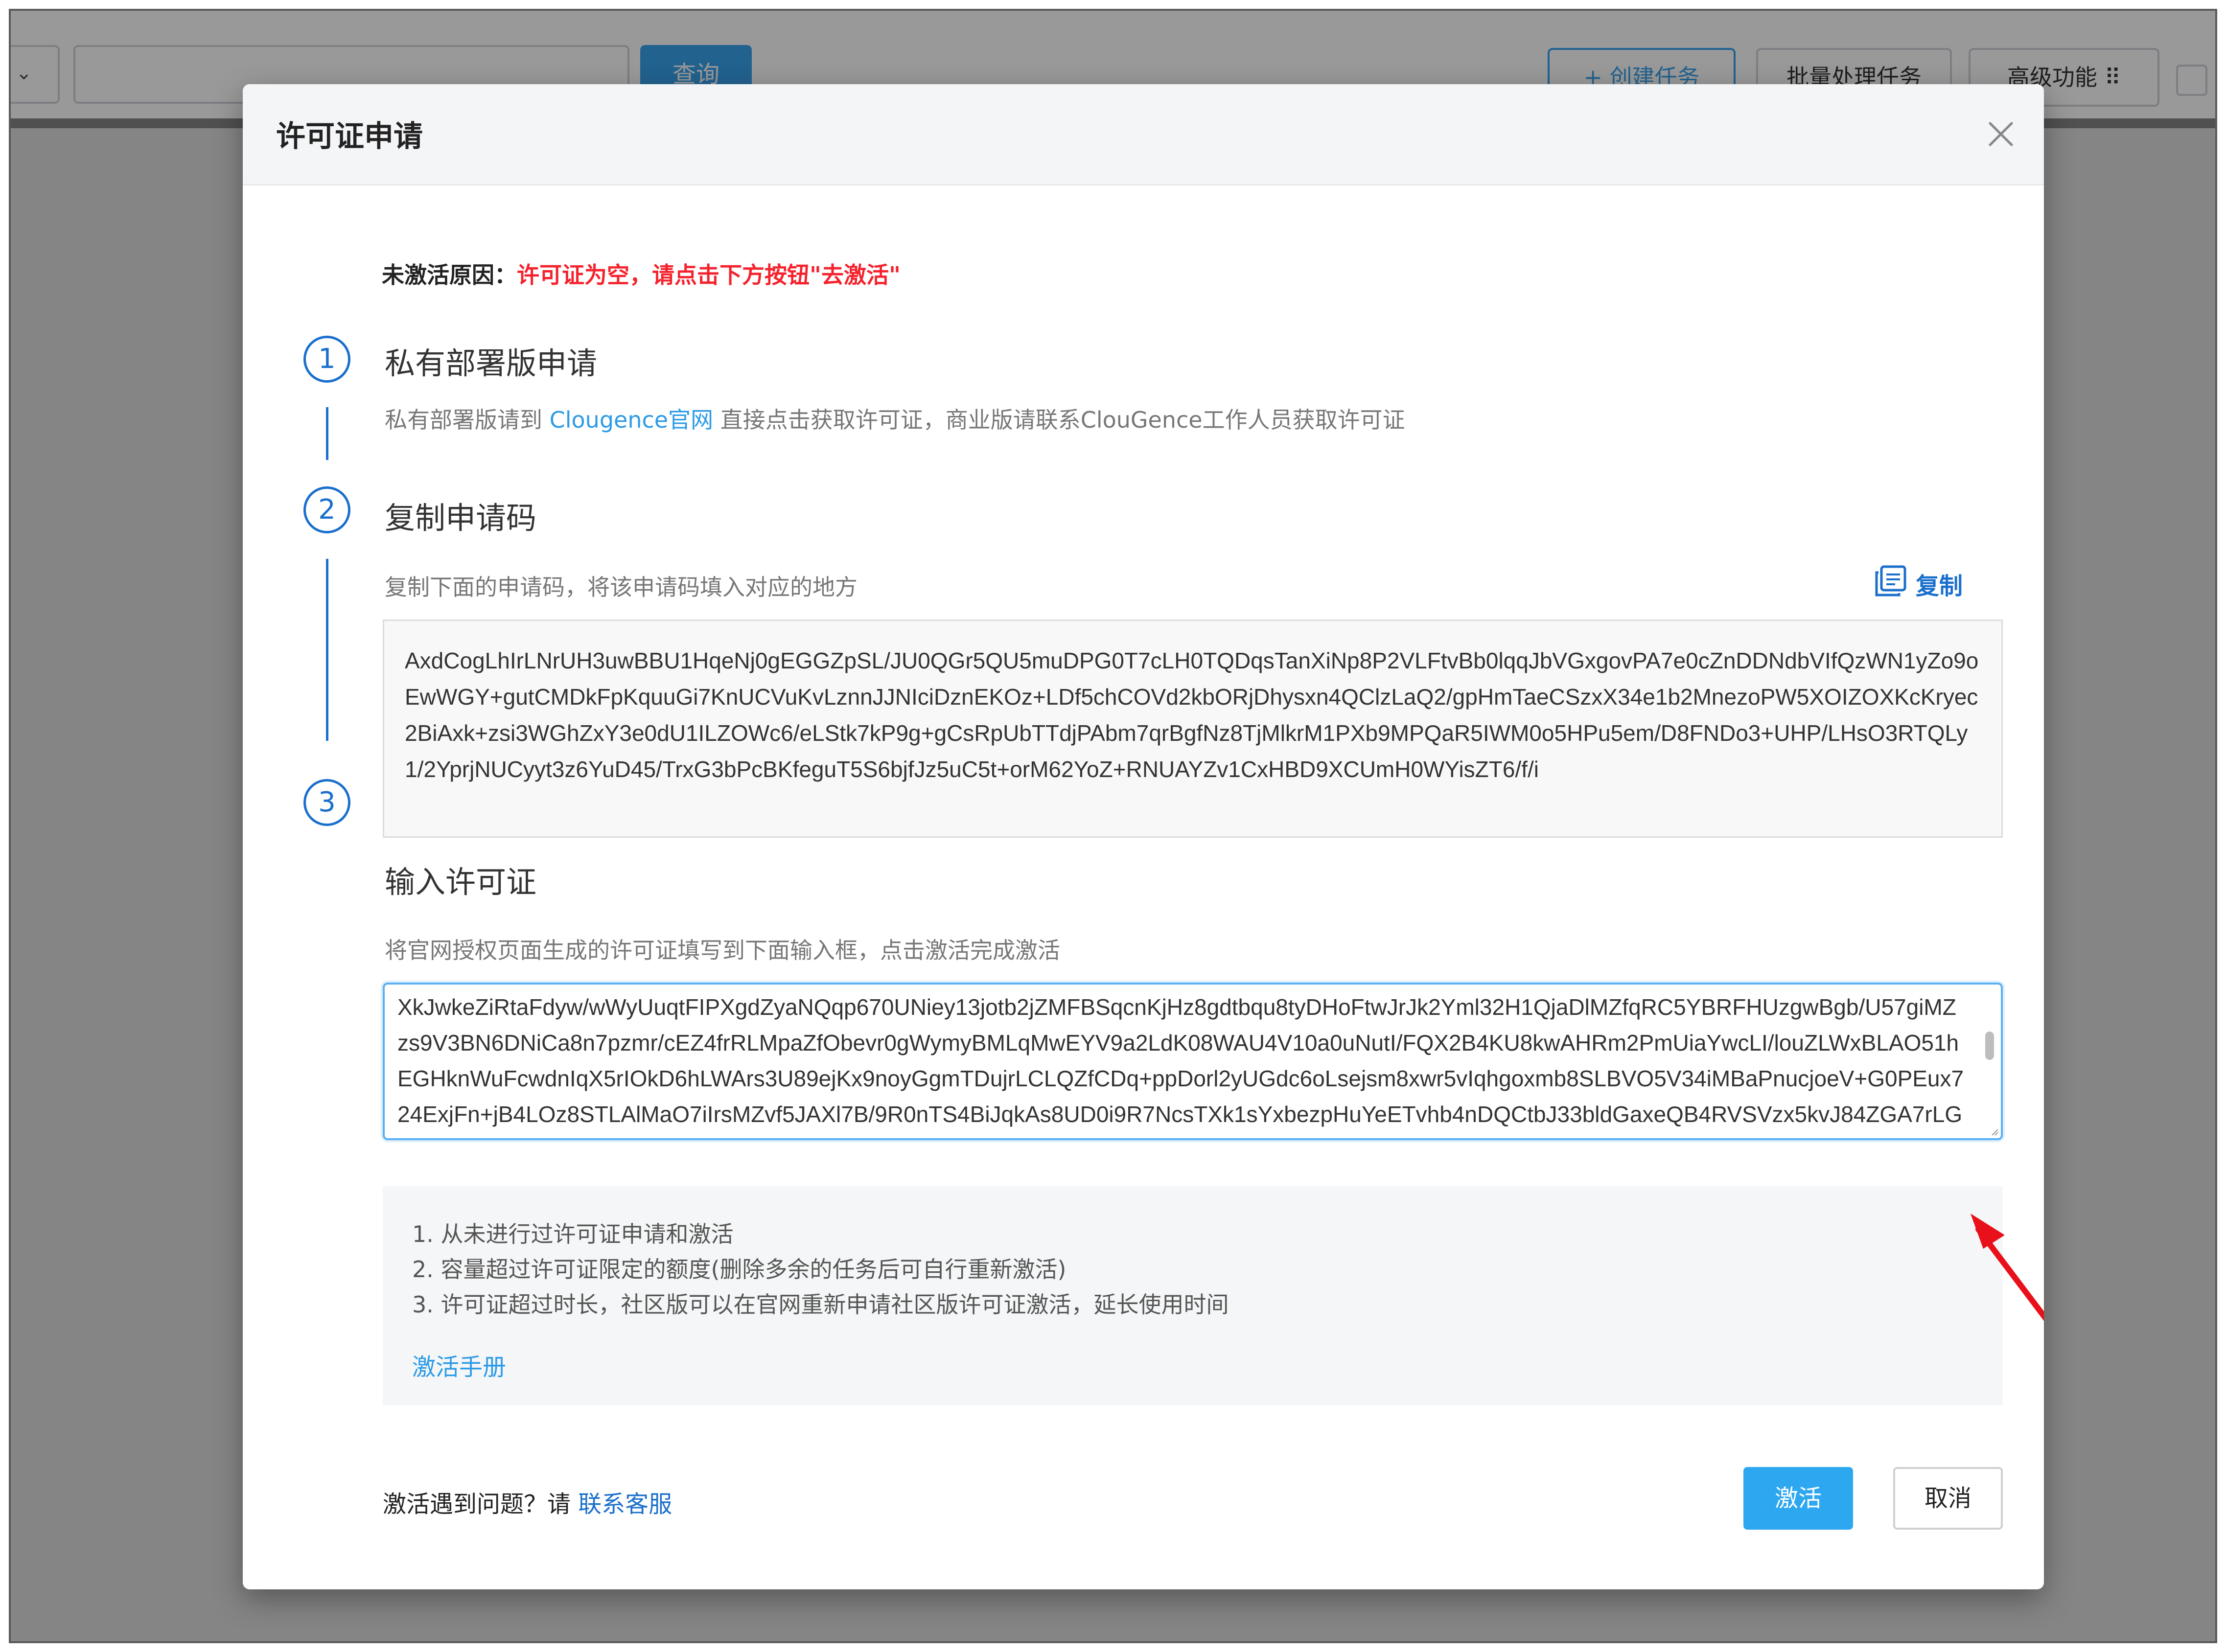 Image resolution: width=2226 pixels, height=1652 pixels. I want to click on step-1-indicator: 1, so click(326, 359).